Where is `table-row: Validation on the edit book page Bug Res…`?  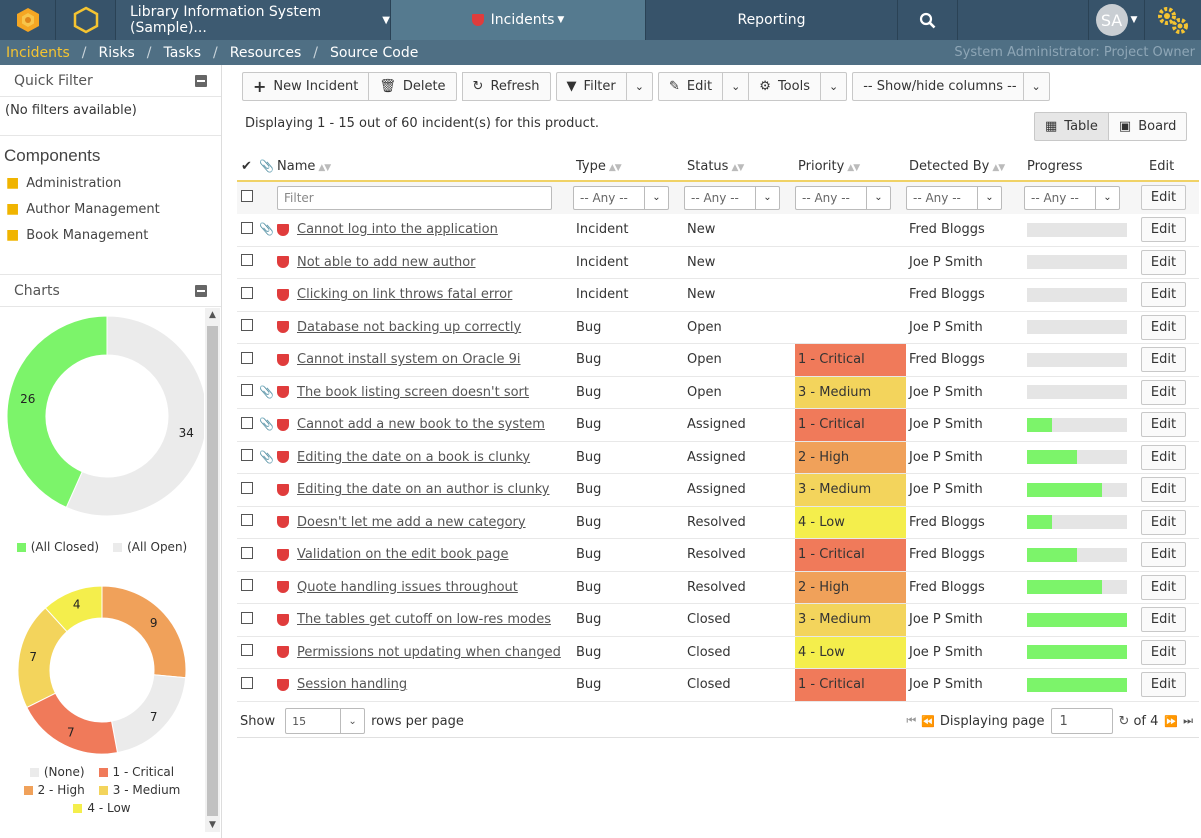
table-row: Validation on the edit book page Bug Res… is located at coordinates (718, 555).